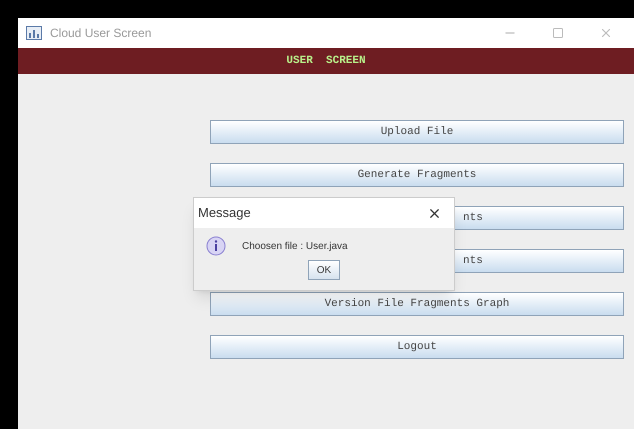  I want to click on dialog-title: Message, so click(224, 213).